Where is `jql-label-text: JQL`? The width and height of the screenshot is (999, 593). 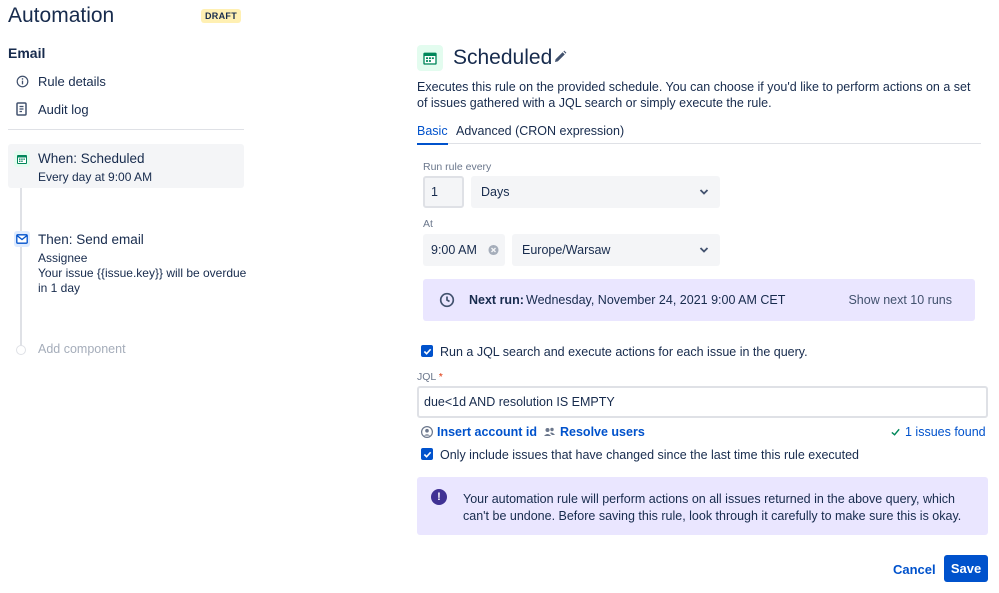
jql-label-text: JQL is located at coordinates (426, 377).